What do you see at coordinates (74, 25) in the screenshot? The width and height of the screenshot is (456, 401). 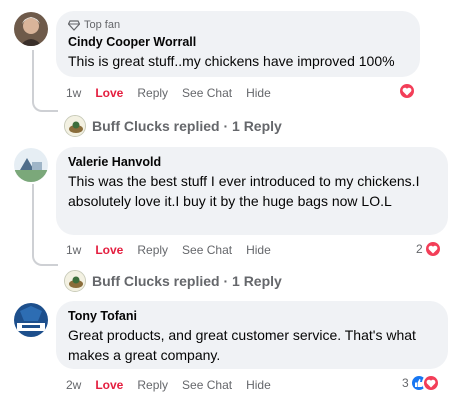 I see `diamond-icon` at bounding box center [74, 25].